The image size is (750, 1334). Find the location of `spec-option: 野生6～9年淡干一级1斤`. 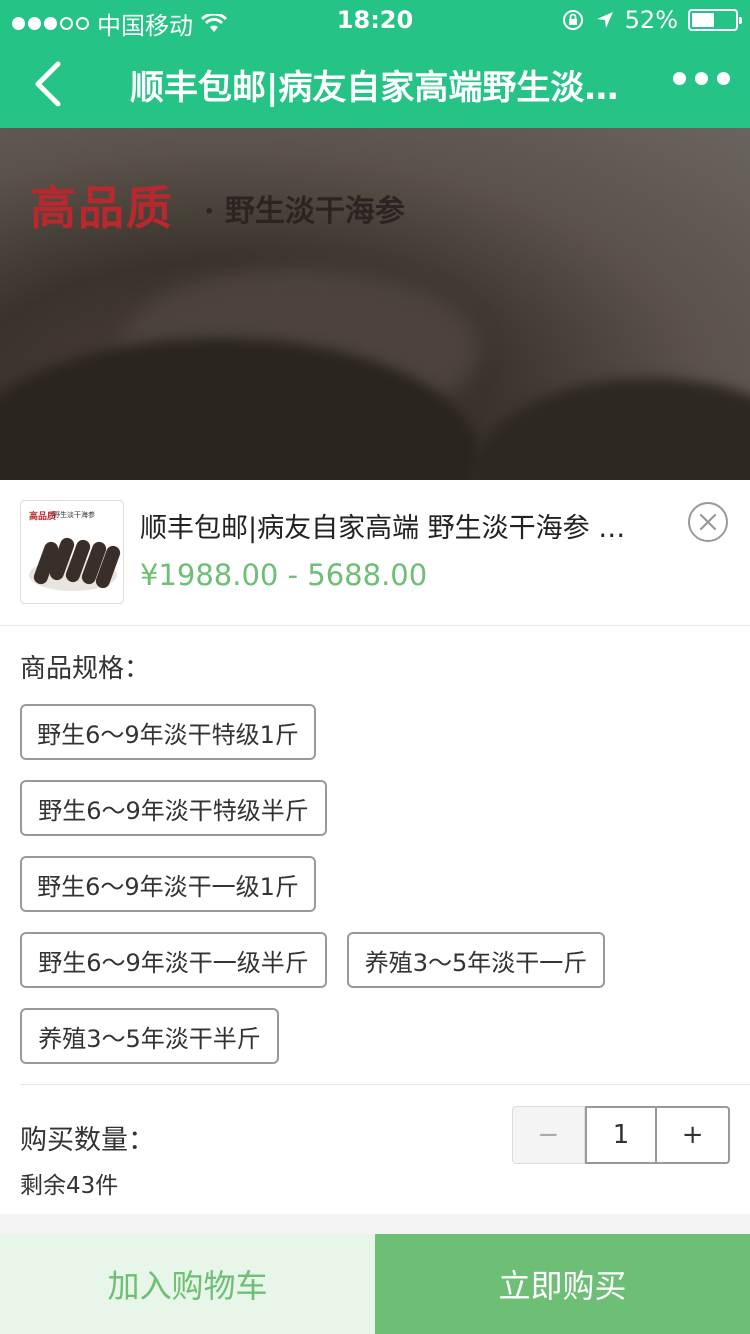

spec-option: 野生6～9年淡干一级1斤 is located at coordinates (168, 884).